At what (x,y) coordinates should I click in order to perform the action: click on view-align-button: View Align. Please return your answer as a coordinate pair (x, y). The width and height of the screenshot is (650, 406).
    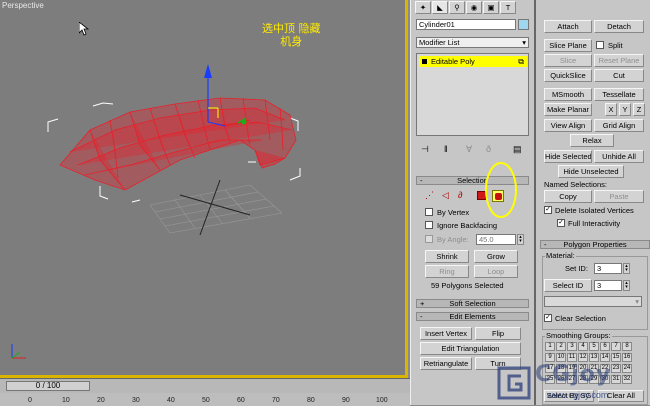
    Looking at the image, I should click on (568, 125).